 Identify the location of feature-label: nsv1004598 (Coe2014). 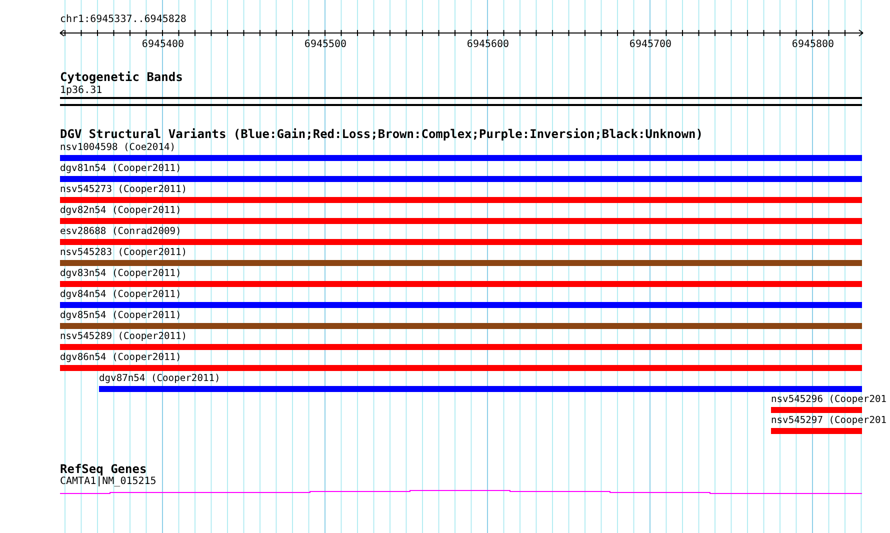
(118, 147).